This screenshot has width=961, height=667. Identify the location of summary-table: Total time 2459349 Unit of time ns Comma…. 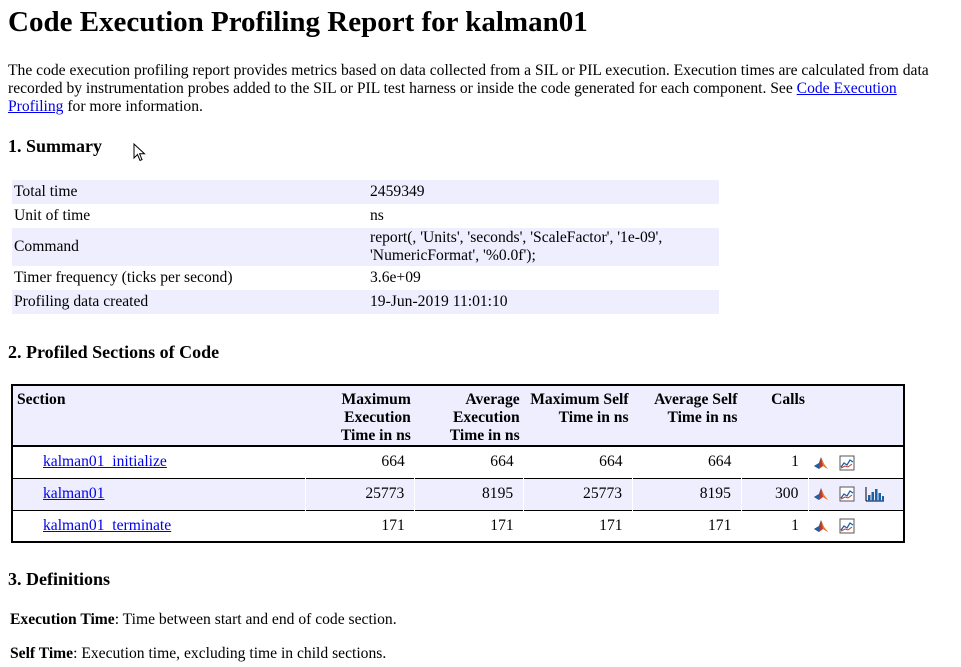
(365, 247).